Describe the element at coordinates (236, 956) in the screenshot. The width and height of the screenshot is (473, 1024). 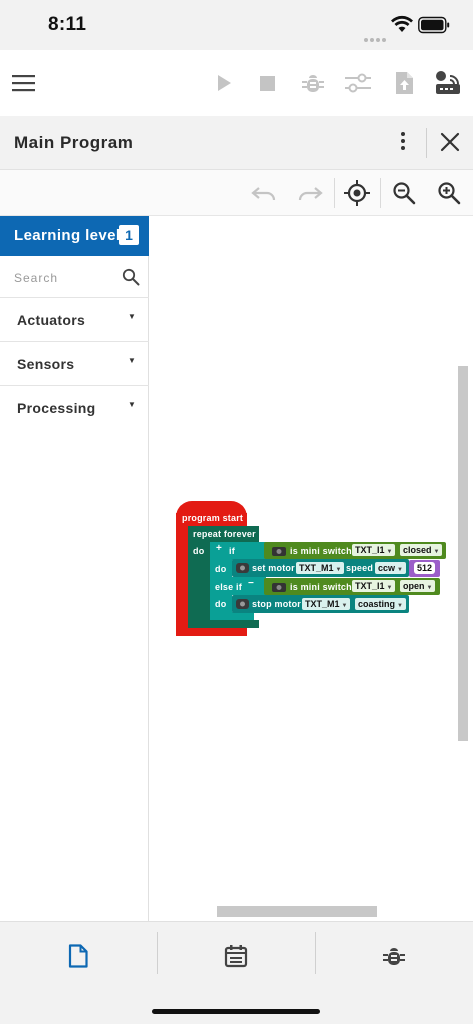
I see `calendar-icon` at that location.